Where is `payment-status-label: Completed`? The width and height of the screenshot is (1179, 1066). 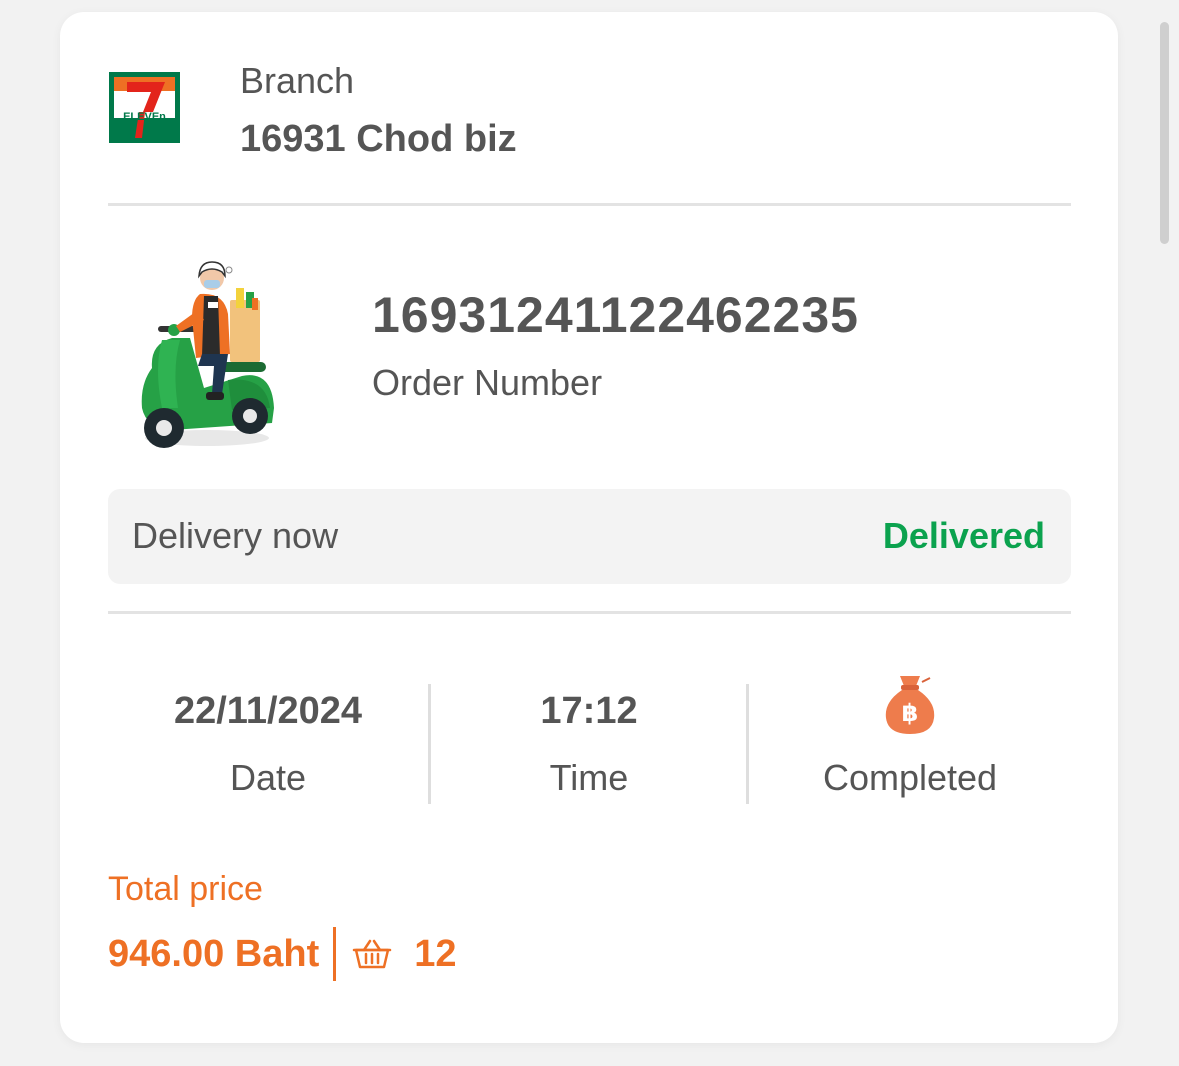
payment-status-label: Completed is located at coordinates (910, 777).